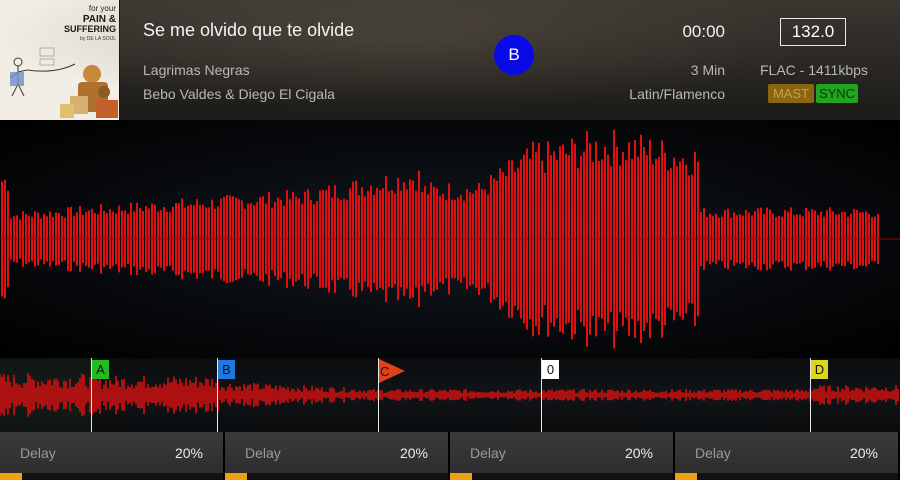 The width and height of the screenshot is (900, 480). What do you see at coordinates (249, 30) in the screenshot?
I see `track-title: Se me olvido que te olvide` at bounding box center [249, 30].